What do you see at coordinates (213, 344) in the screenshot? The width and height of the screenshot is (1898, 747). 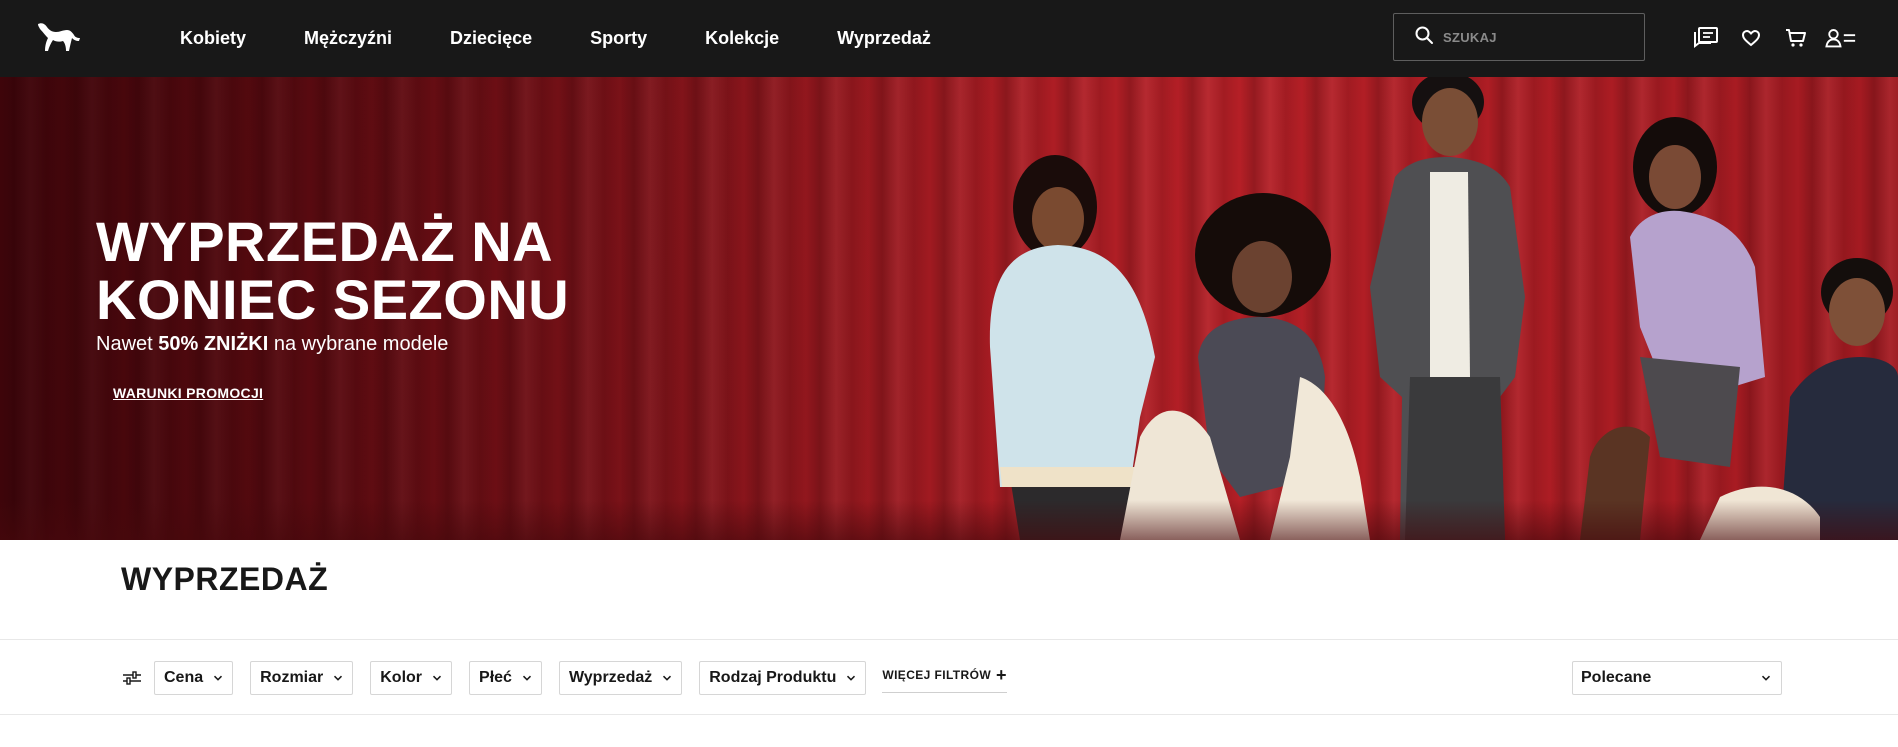 I see `hero-subtitle-discount: 50% ZNIŻKI` at bounding box center [213, 344].